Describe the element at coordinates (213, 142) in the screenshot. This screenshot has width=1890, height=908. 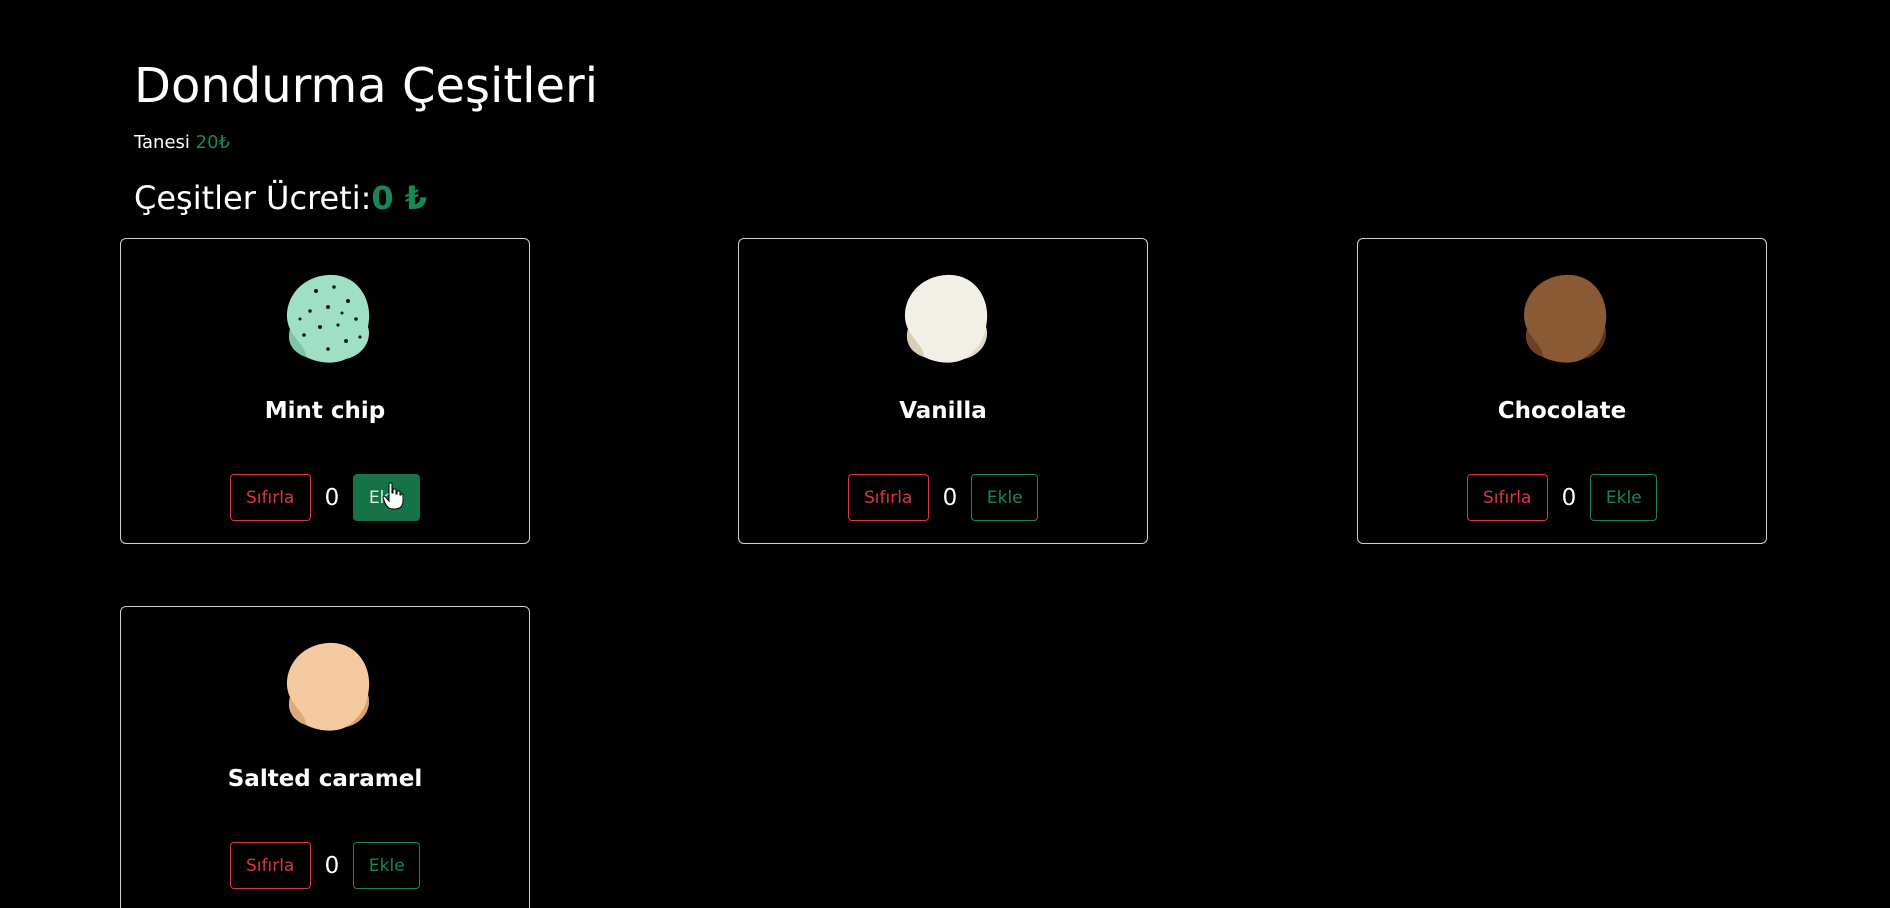
I see `unit-price-value: 20₺` at that location.